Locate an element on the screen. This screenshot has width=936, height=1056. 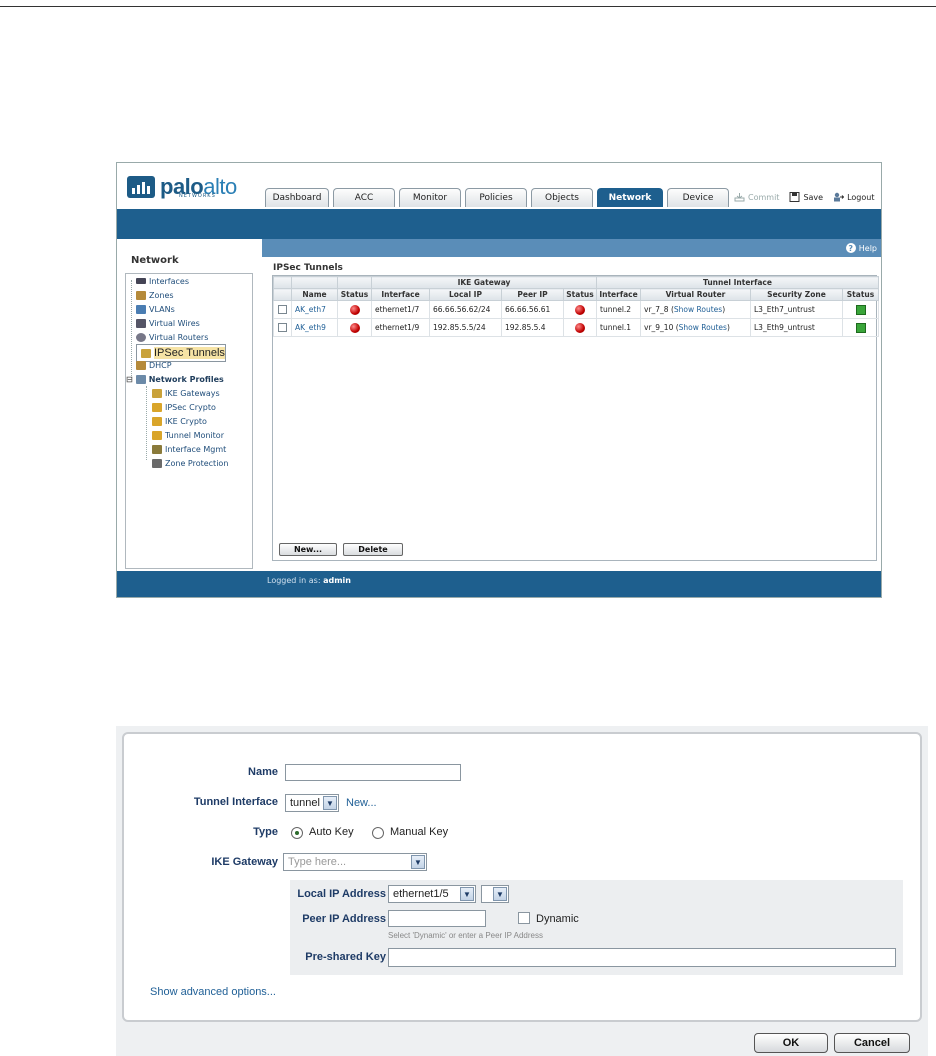
column-peer-ip: Peer IP is located at coordinates (532, 294).